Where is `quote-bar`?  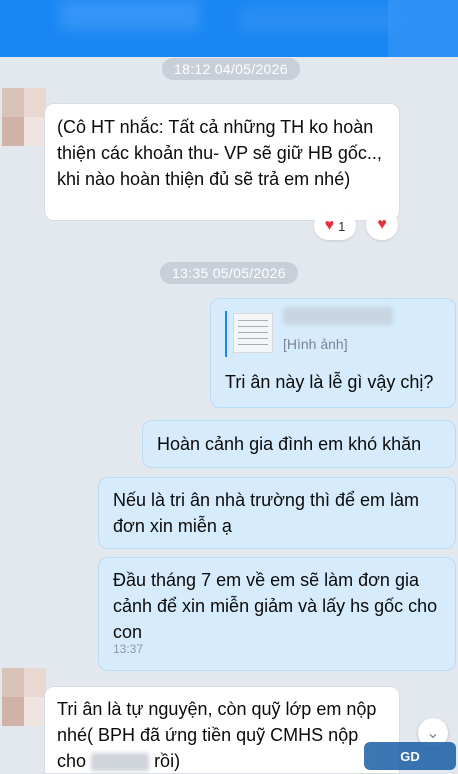 quote-bar is located at coordinates (226, 334).